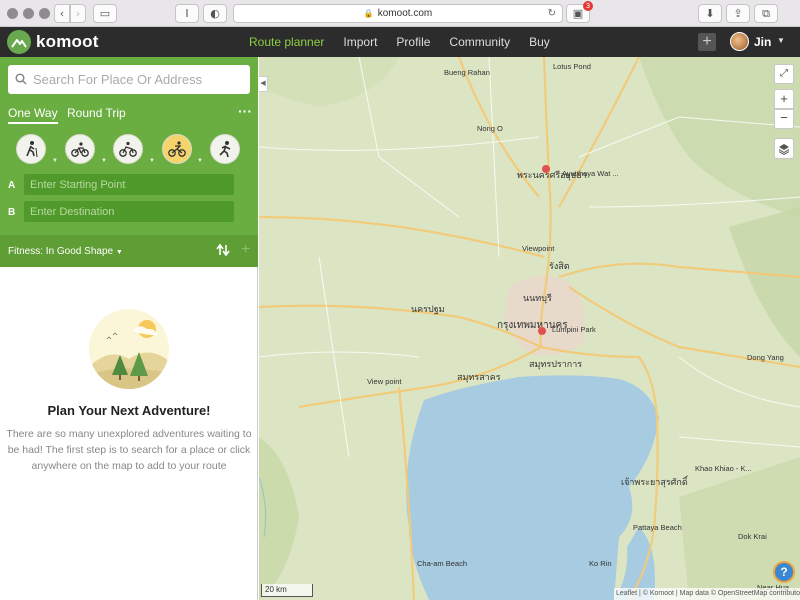 The height and width of the screenshot is (600, 800). Describe the element at coordinates (78, 13) in the screenshot. I see `forward-button: ›` at that location.